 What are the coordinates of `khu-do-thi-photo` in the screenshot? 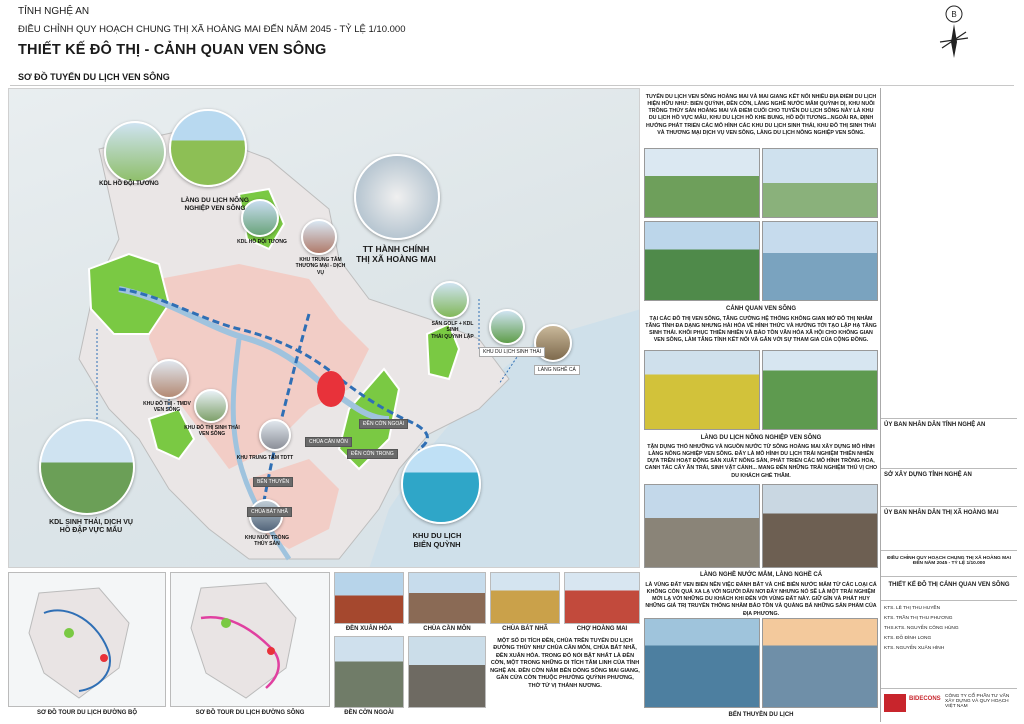 It's located at (169, 379).